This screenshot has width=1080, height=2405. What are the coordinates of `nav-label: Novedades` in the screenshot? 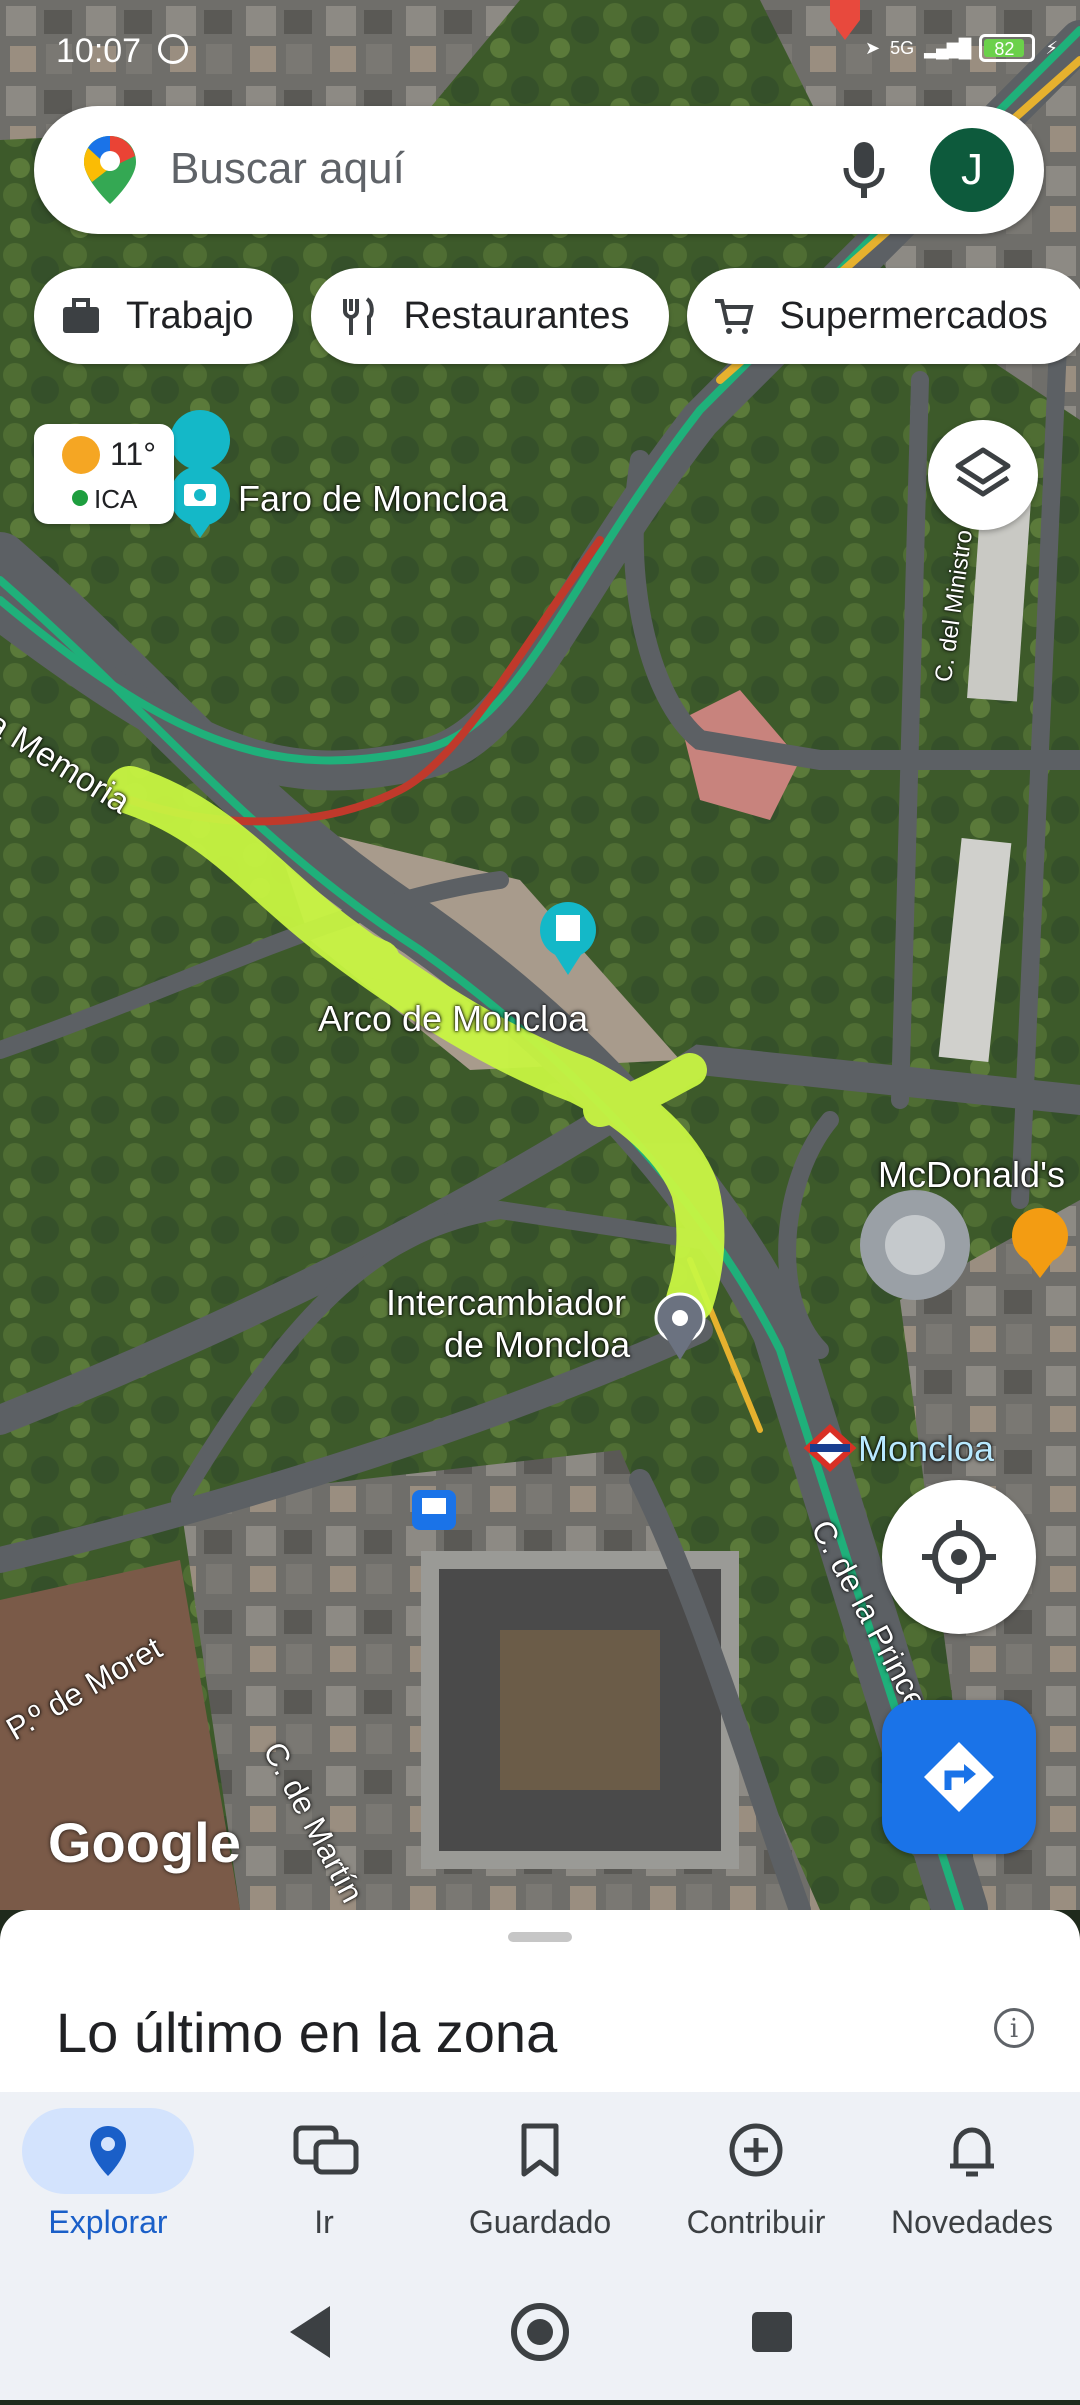 It's located at (972, 2222).